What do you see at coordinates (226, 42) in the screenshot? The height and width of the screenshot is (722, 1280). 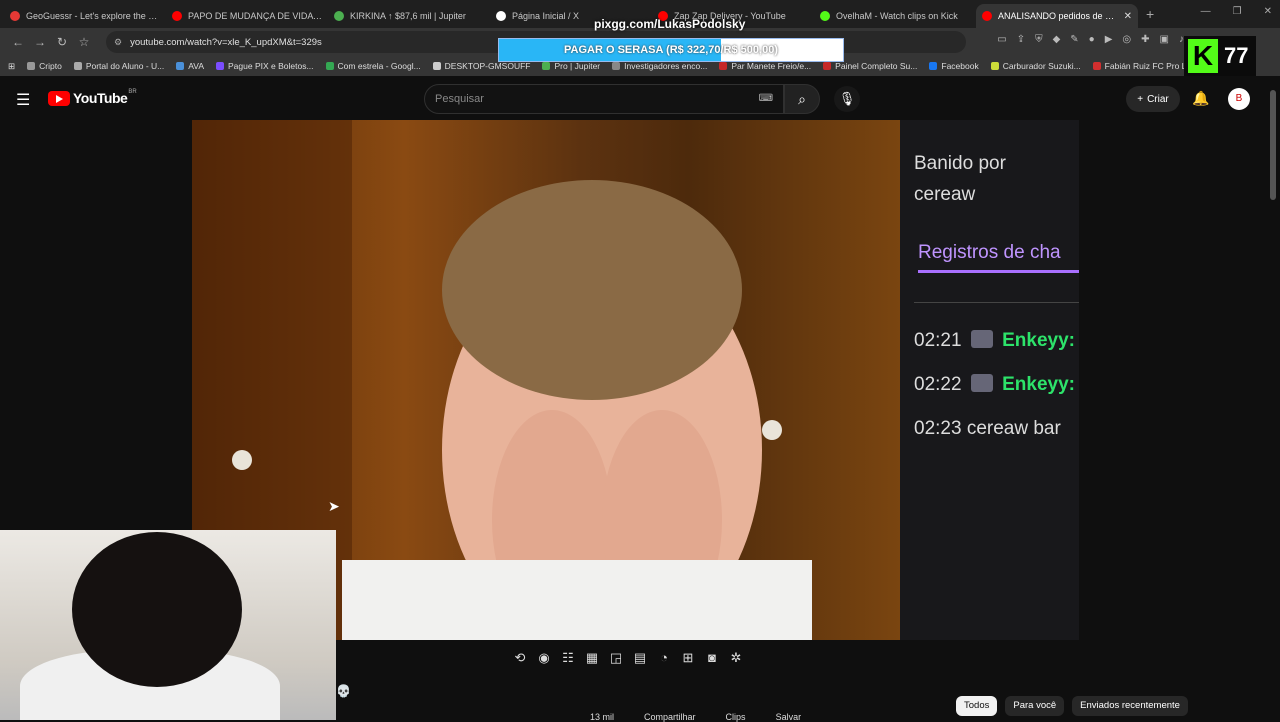 I see `url-text: youtube.com/watch?v=xle_K_updXM&t=329s` at bounding box center [226, 42].